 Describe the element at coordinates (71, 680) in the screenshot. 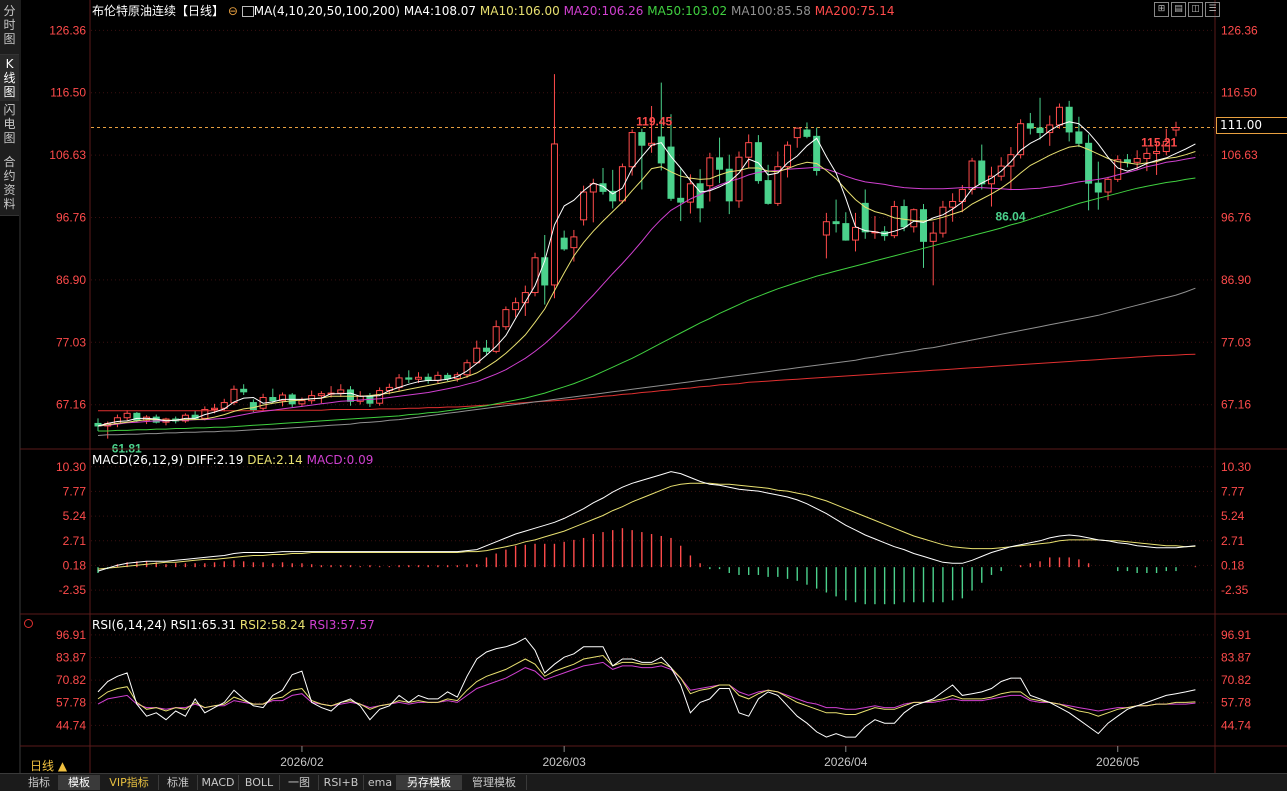

I see `y-tick-label-left: 70.82` at that location.